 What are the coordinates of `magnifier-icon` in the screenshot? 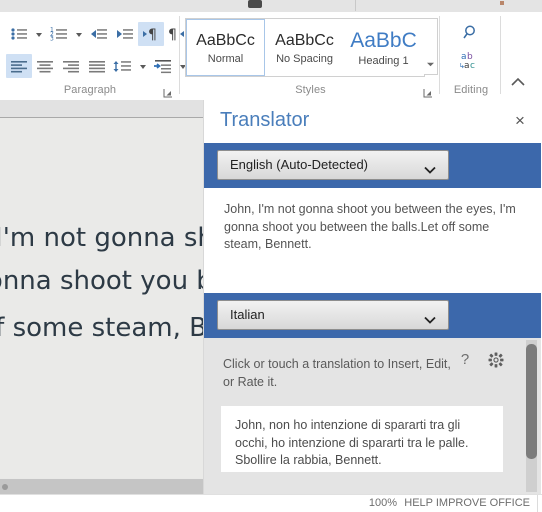 It's located at (470, 33).